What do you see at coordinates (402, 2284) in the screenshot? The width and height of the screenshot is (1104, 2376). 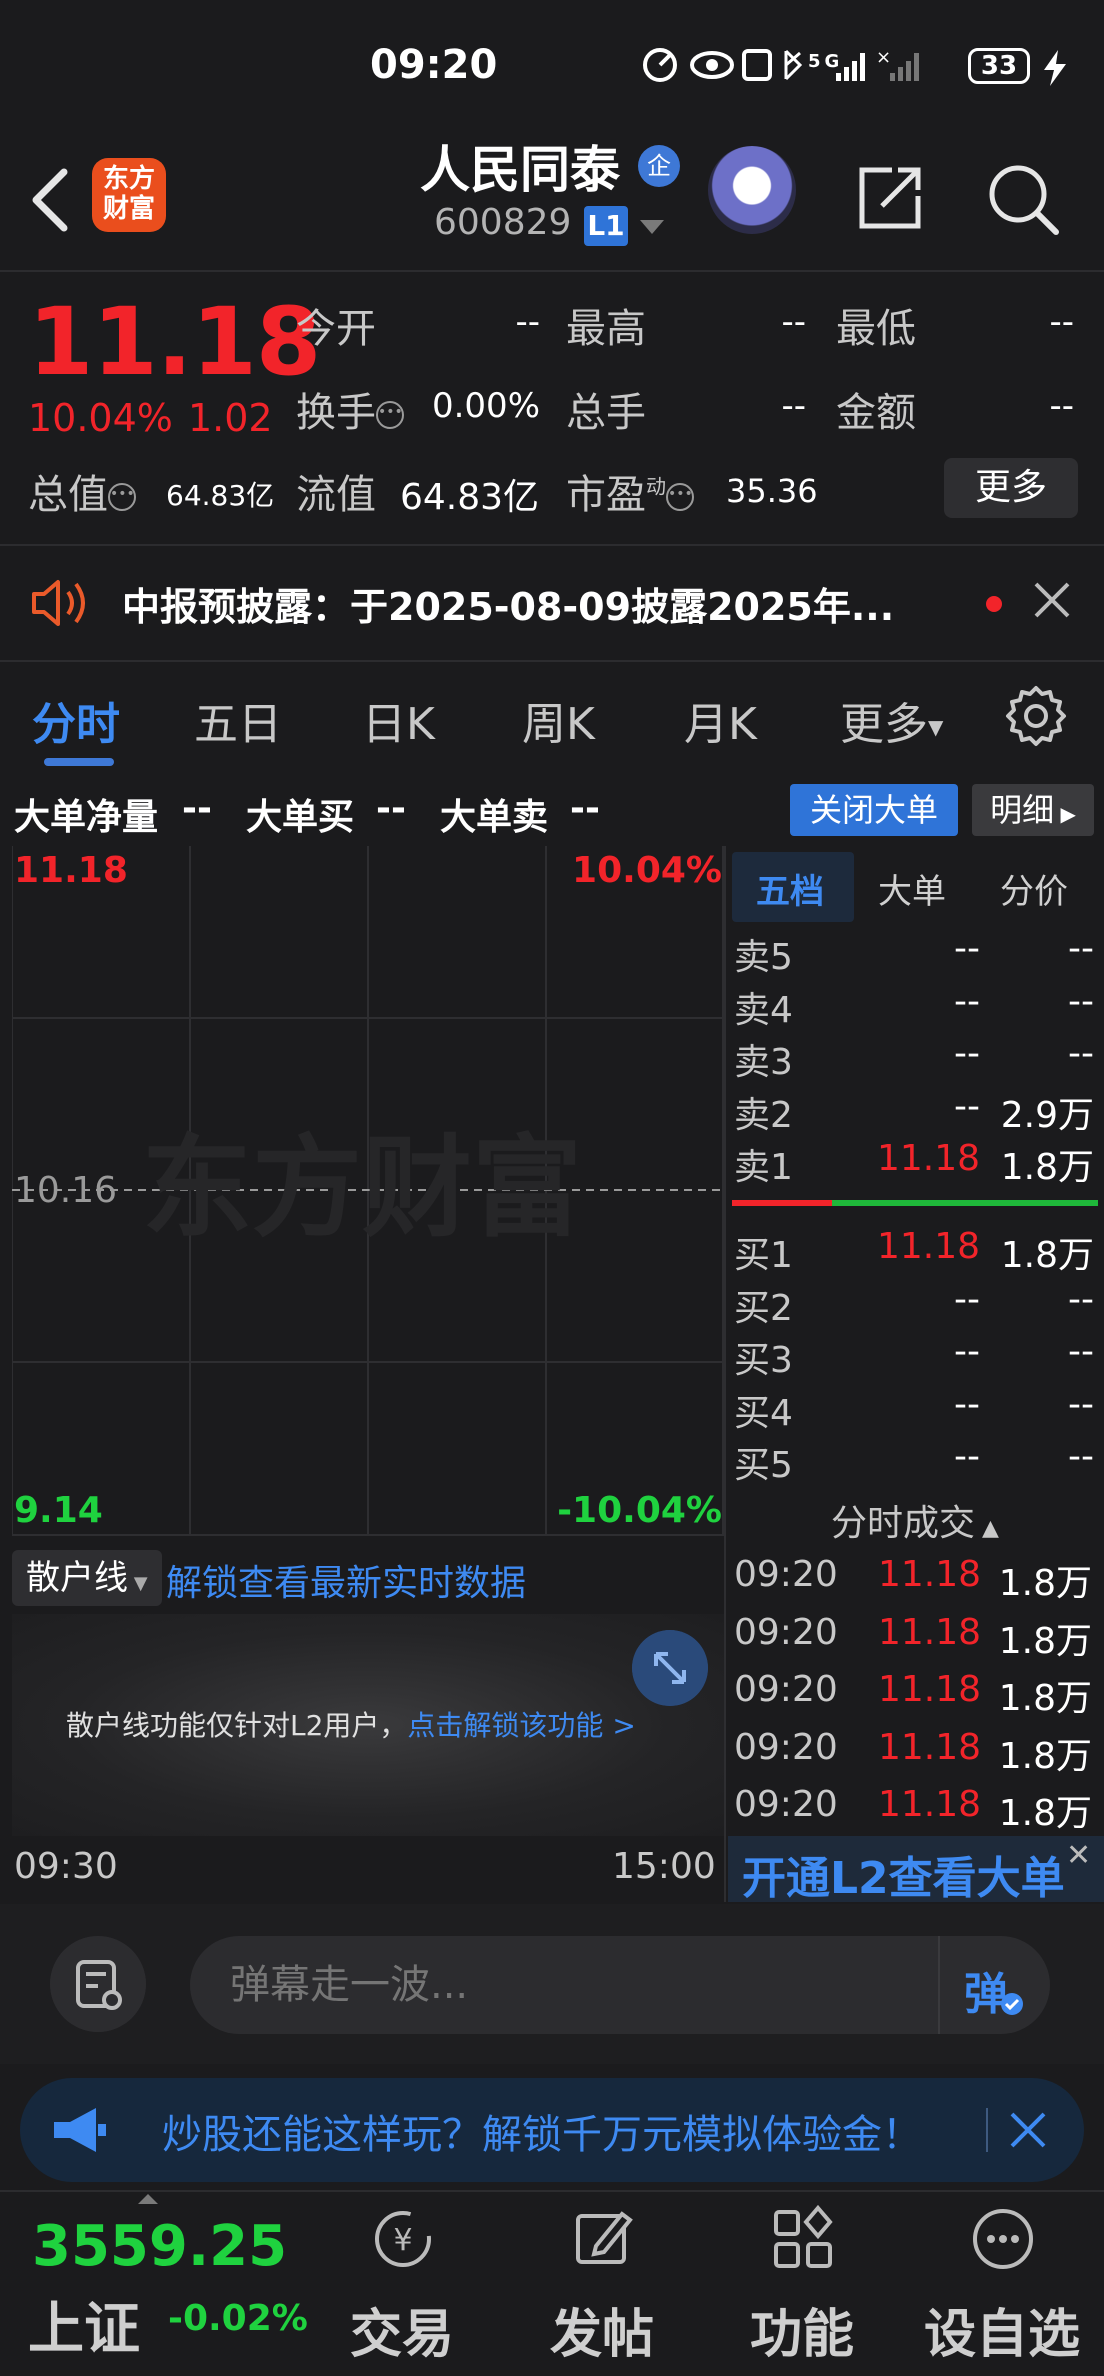 I see `nav-trade: ¥ 交易` at bounding box center [402, 2284].